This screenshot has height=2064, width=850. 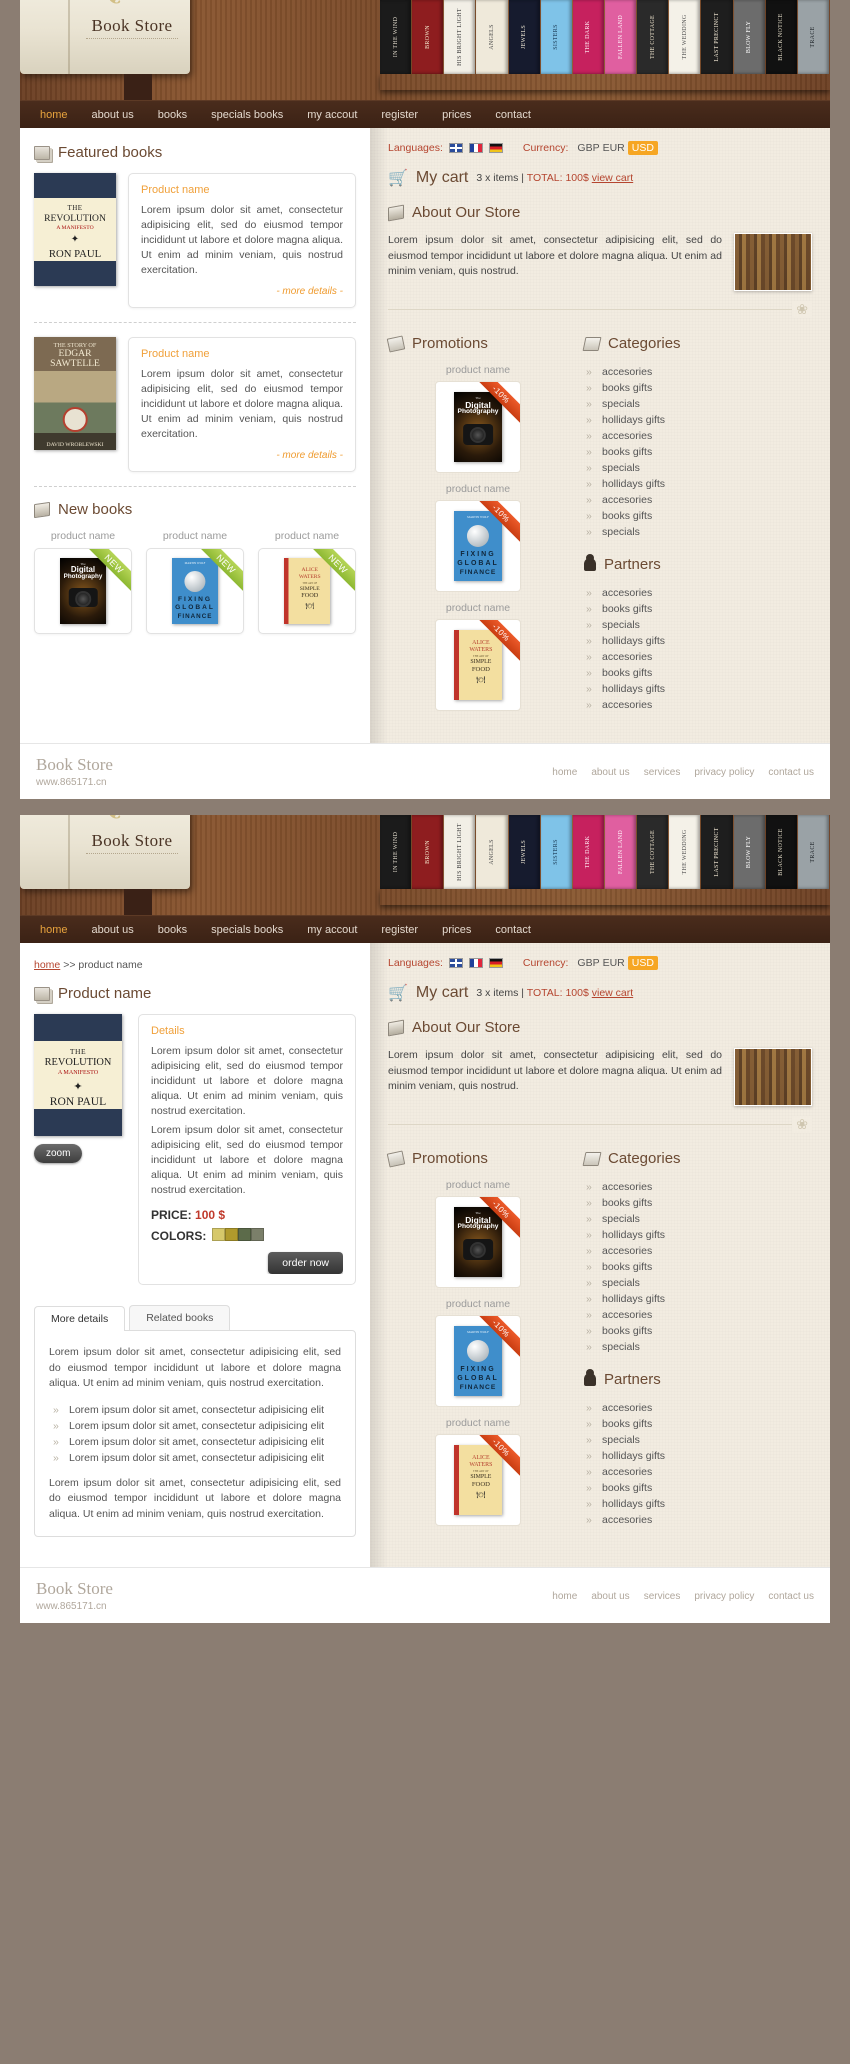 What do you see at coordinates (475, 148) in the screenshot?
I see `france-flag-icon` at bounding box center [475, 148].